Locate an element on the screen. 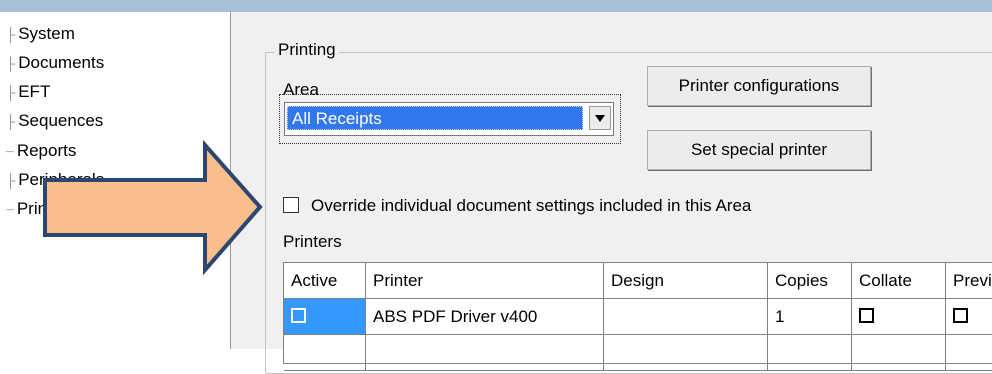 The width and height of the screenshot is (992, 374). table-row: ABS PDF Driver v400 1 is located at coordinates (638, 317).